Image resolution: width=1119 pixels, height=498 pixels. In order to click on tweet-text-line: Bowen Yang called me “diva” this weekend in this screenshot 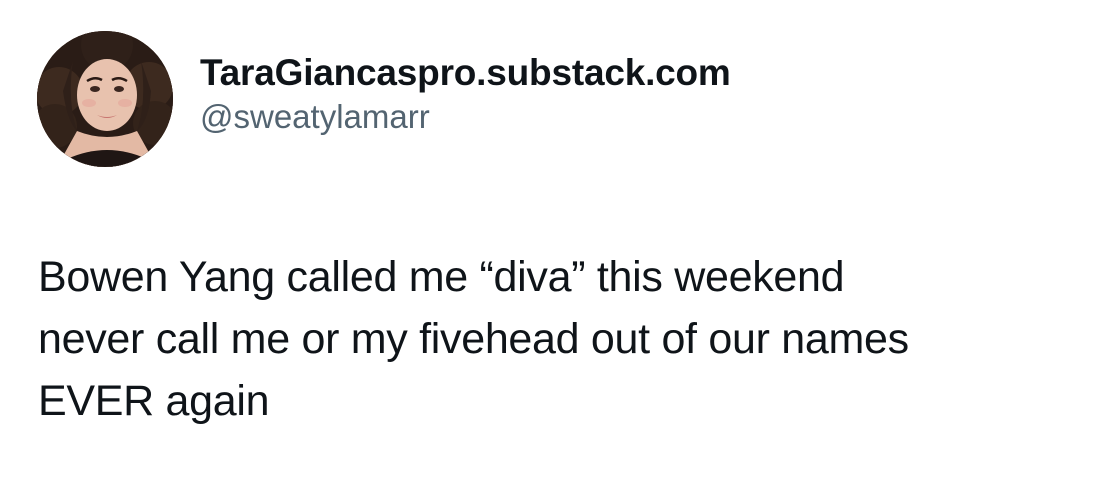, I will do `click(441, 277)`.